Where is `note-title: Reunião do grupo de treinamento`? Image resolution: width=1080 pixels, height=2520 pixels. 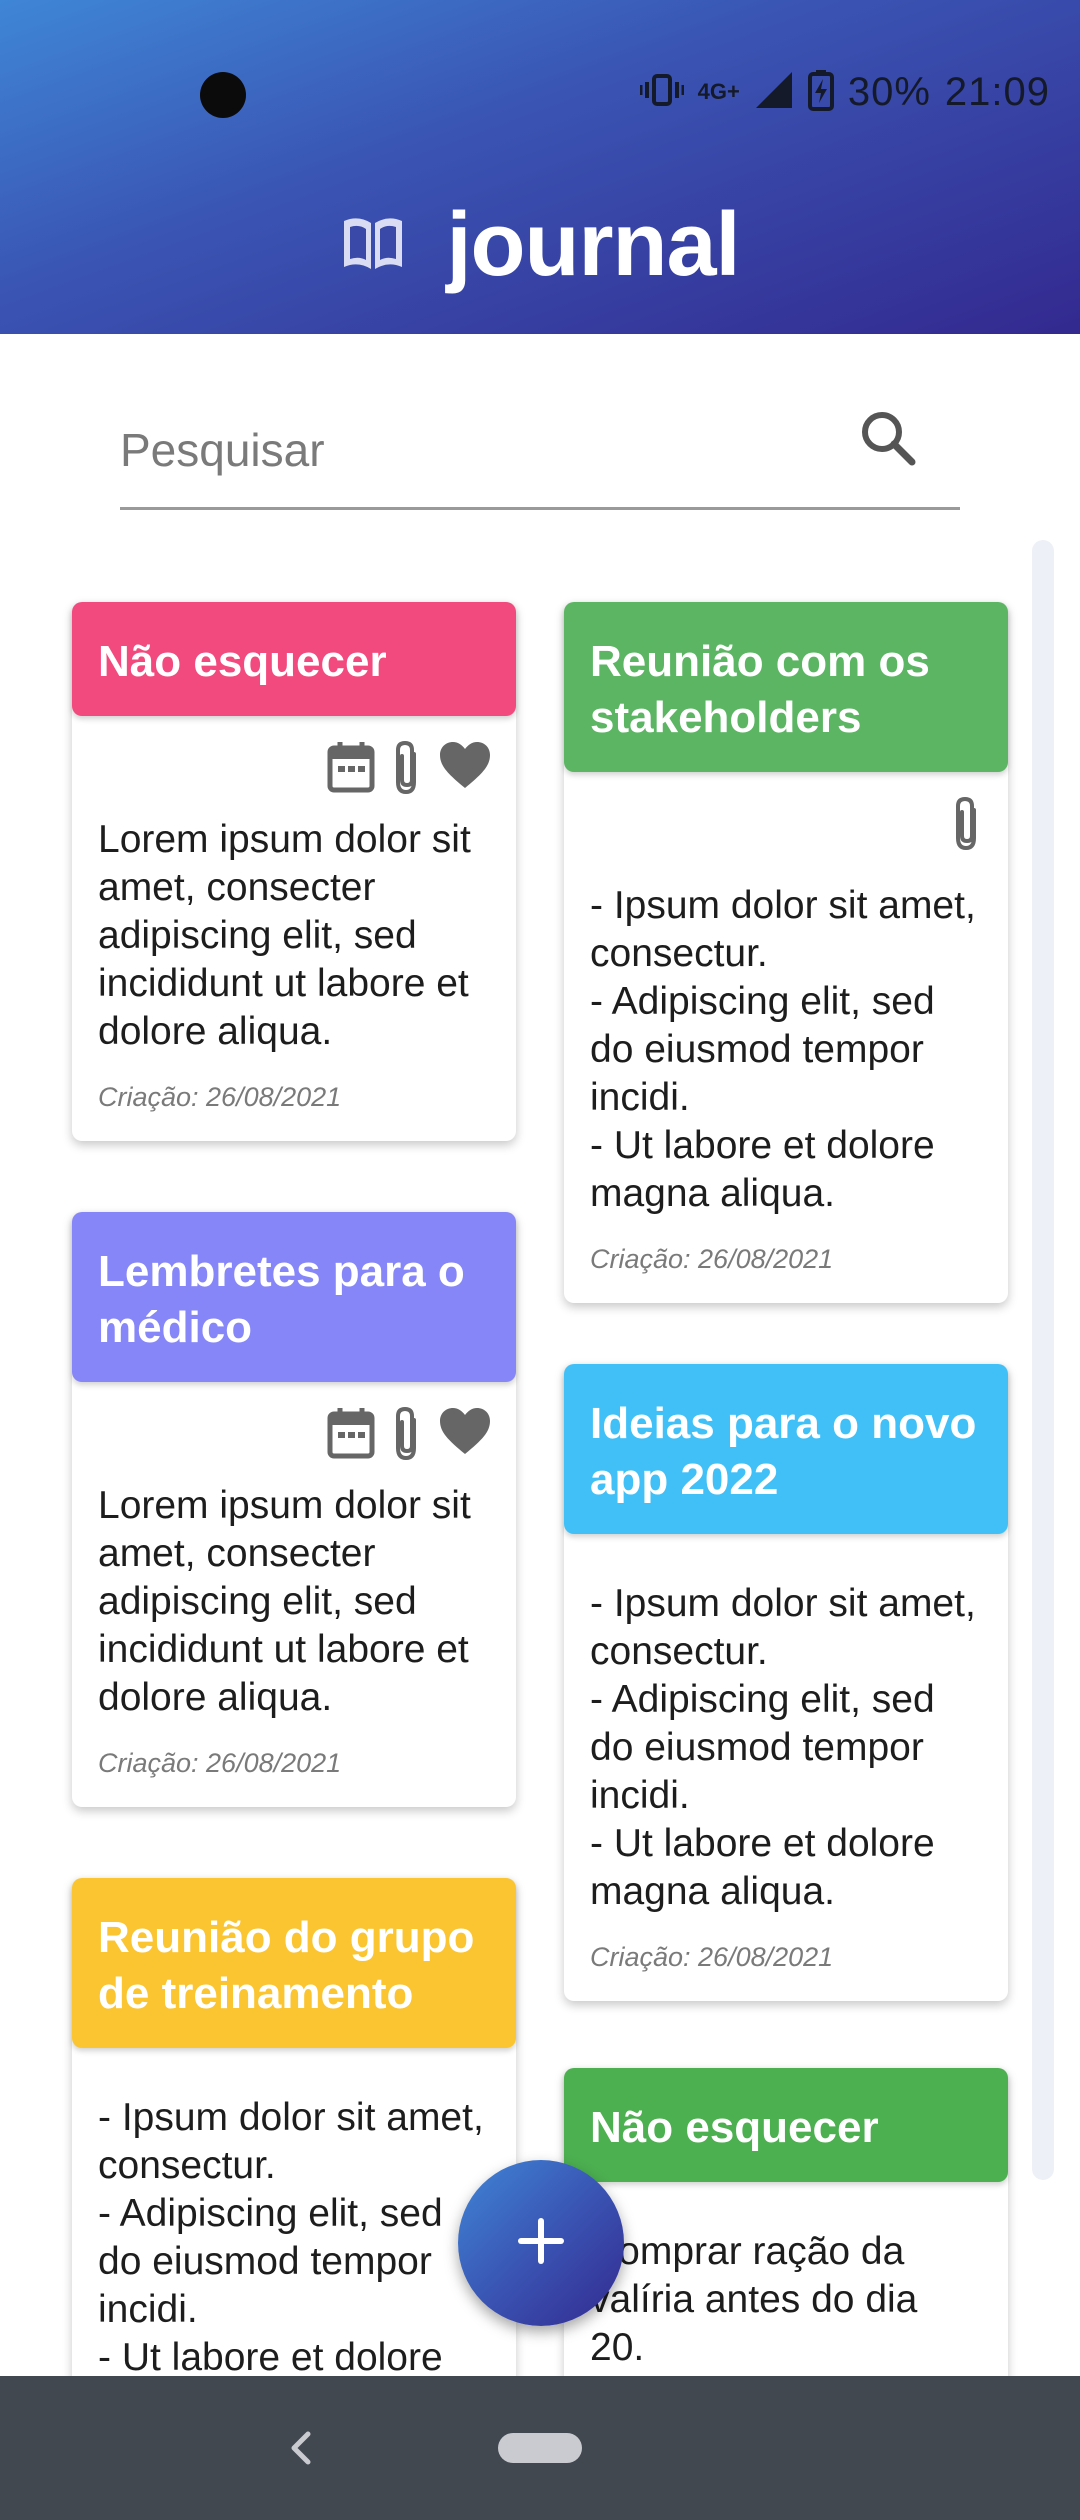
note-title: Reunião do grupo de treinamento is located at coordinates (294, 1963).